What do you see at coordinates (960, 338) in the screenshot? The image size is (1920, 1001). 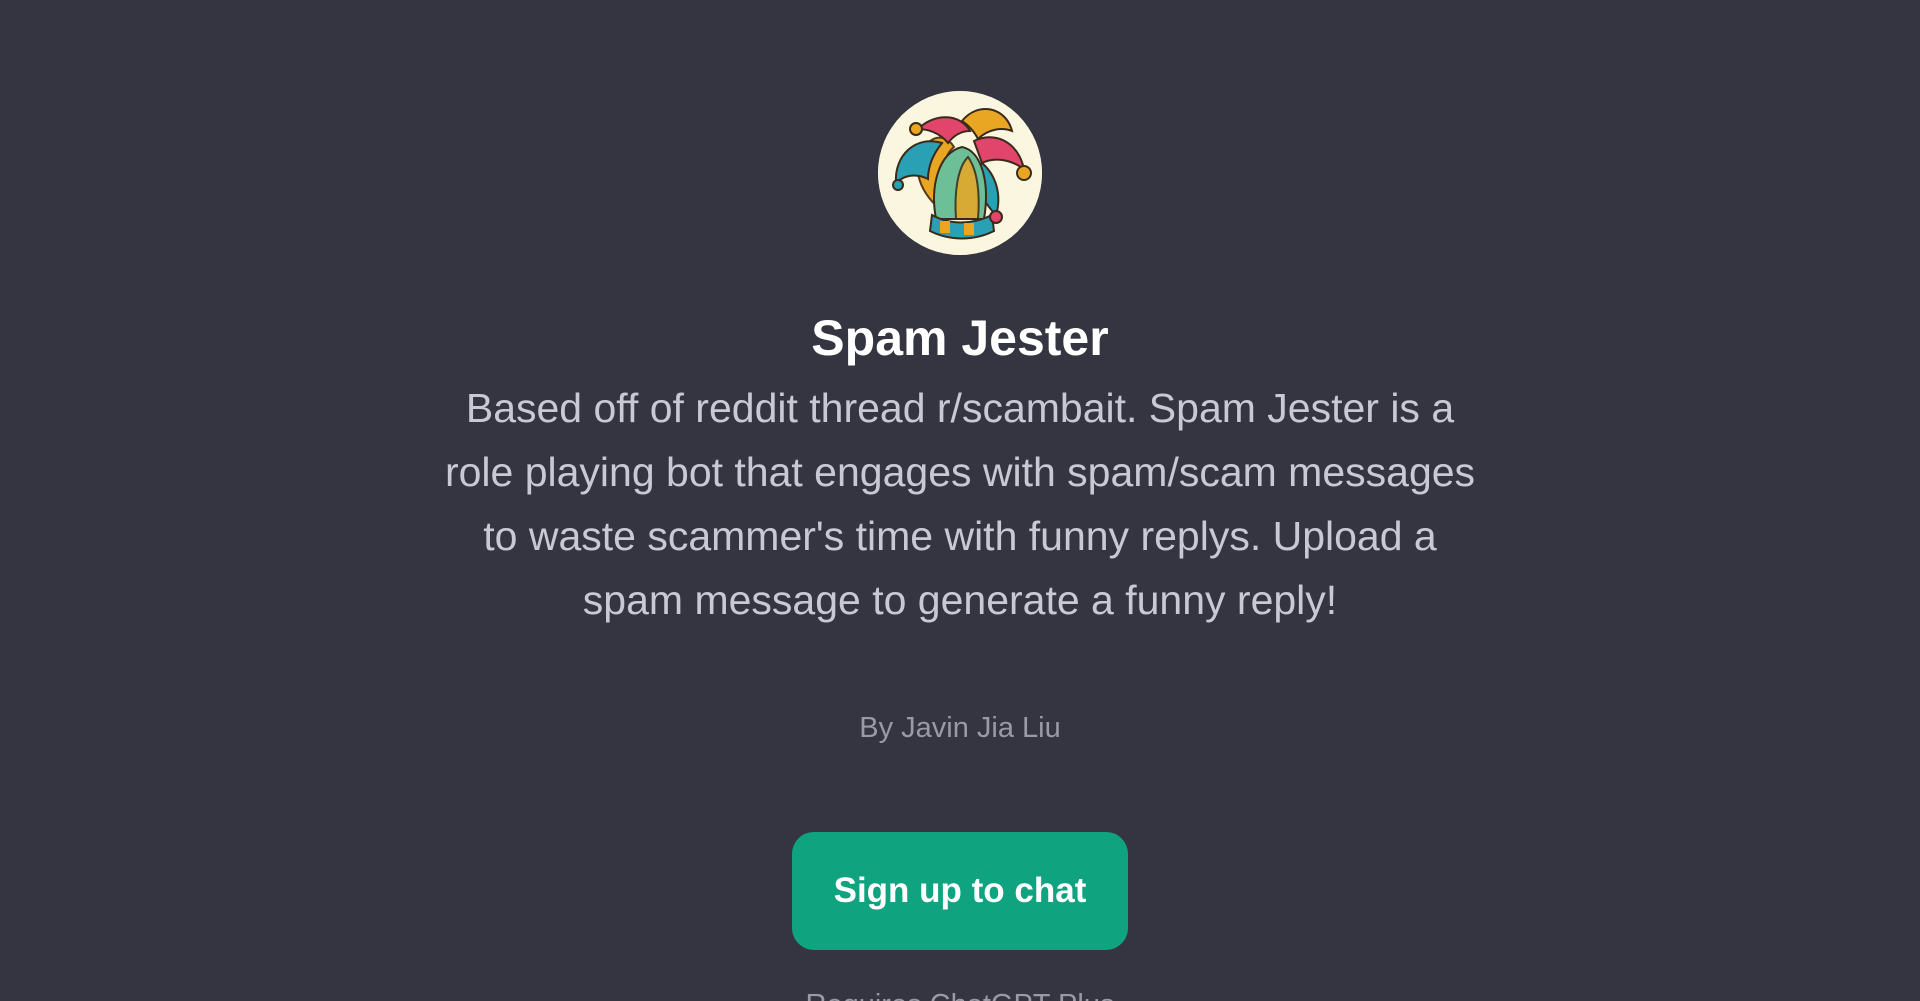 I see `gpt-name: Spam Jester` at bounding box center [960, 338].